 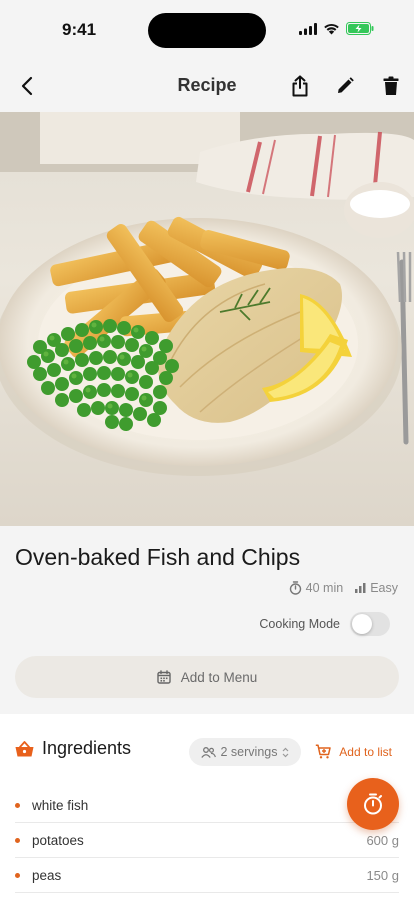 What do you see at coordinates (382, 875) in the screenshot?
I see `ingredient-qty: 150 g` at bounding box center [382, 875].